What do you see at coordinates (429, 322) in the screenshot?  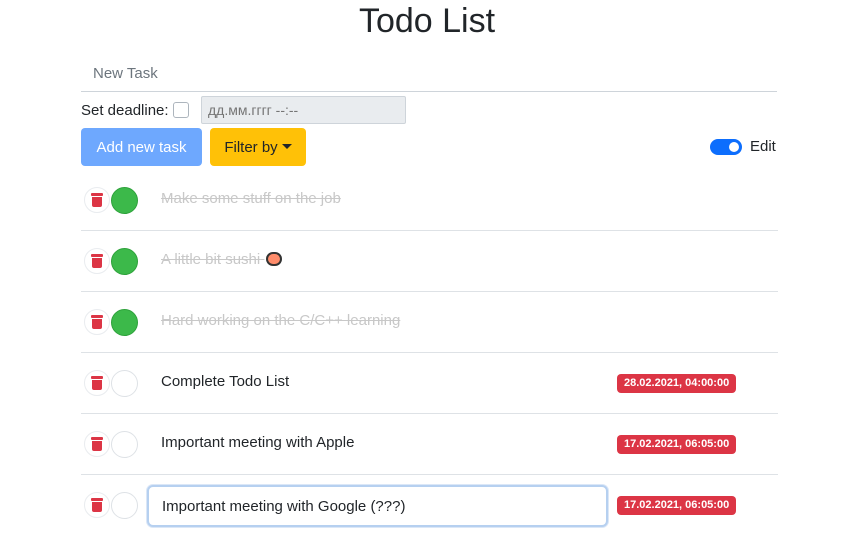 I see `task-item: Hard working on the C/C++ learning` at bounding box center [429, 322].